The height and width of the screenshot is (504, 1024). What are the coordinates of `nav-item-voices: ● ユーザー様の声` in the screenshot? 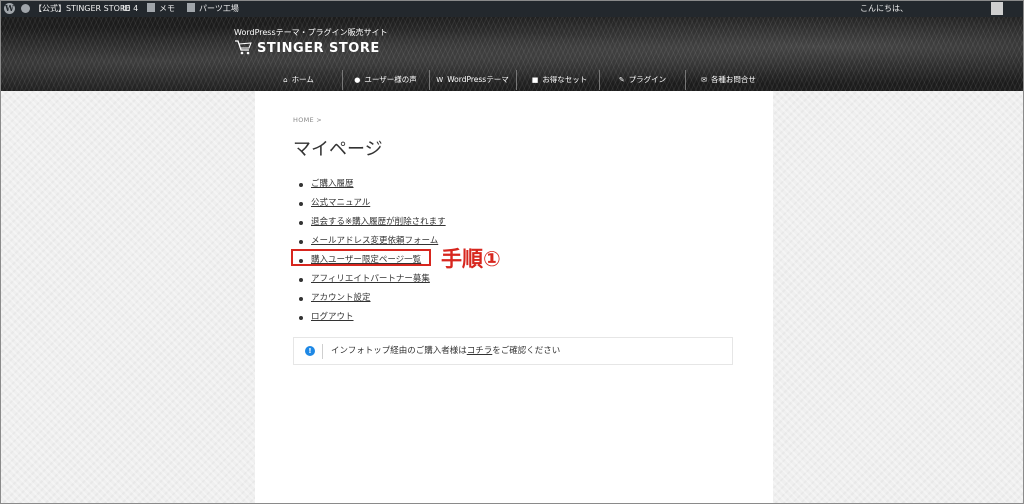 It's located at (385, 80).